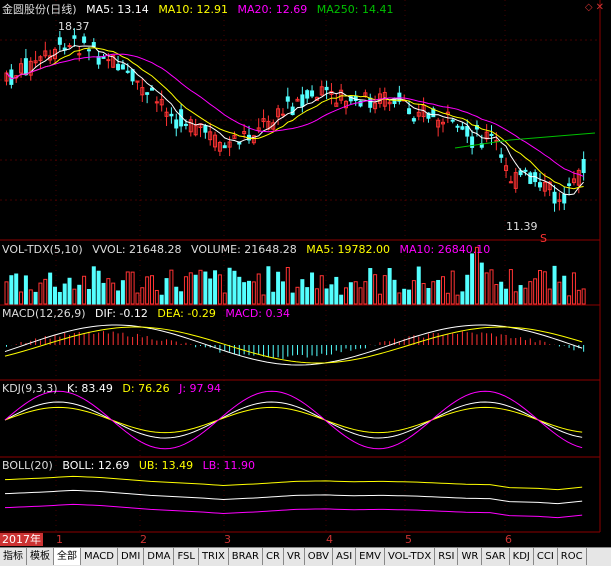 The image size is (611, 566). I want to click on month-label: 4, so click(329, 539).